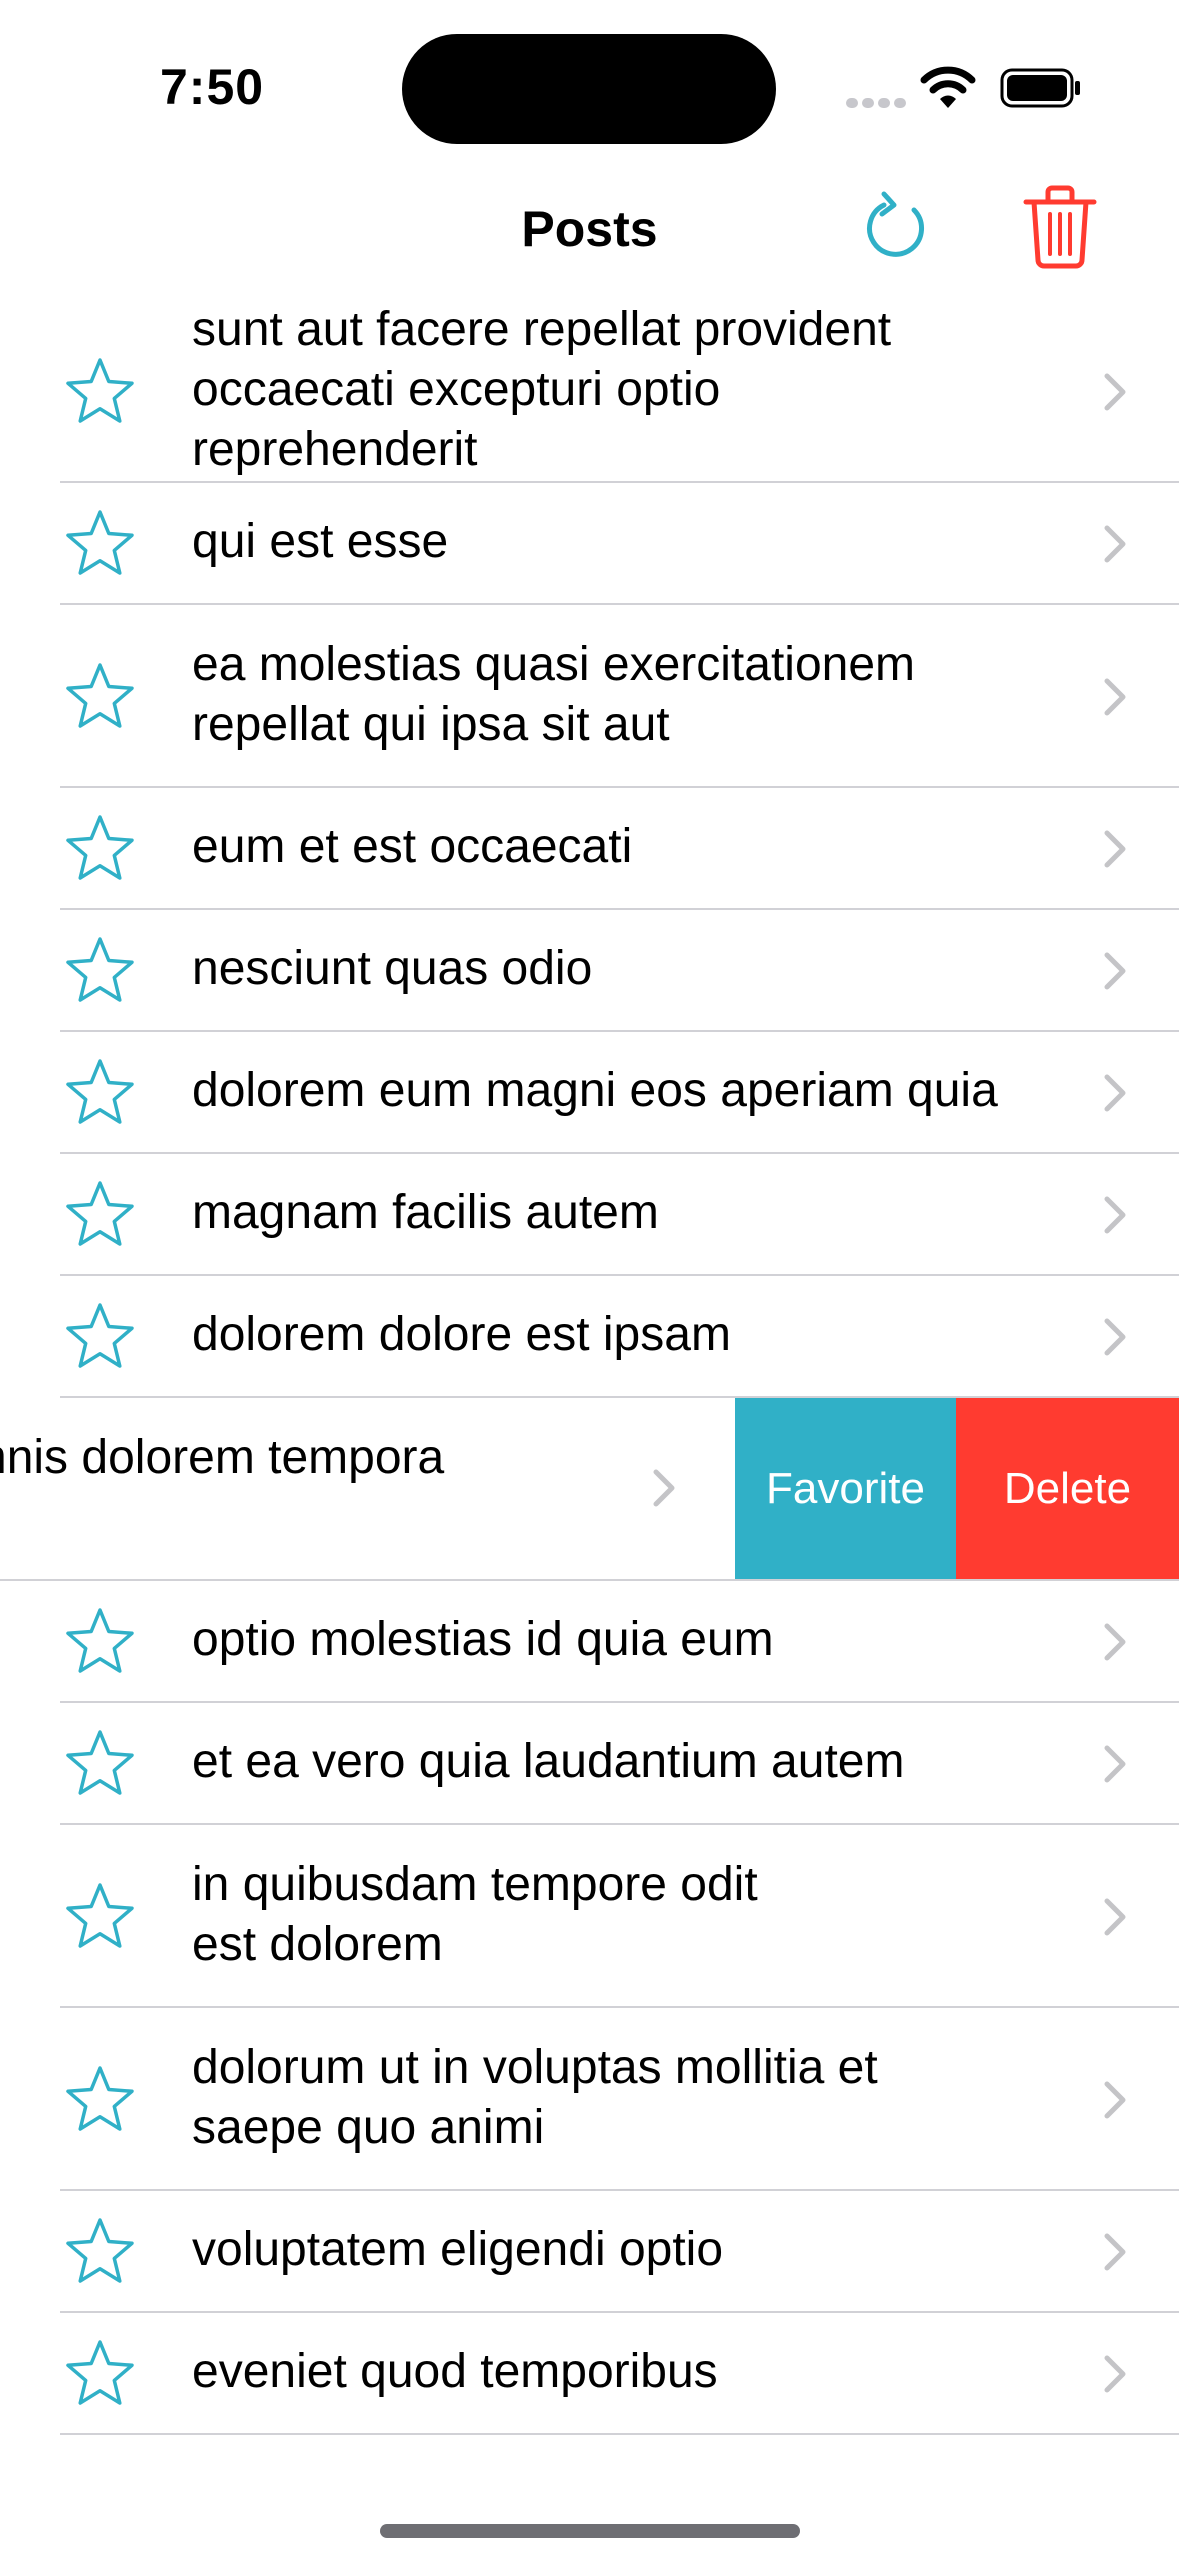 The image size is (1179, 2556). I want to click on title-line: voluptatem eligendi optio, so click(458, 2249).